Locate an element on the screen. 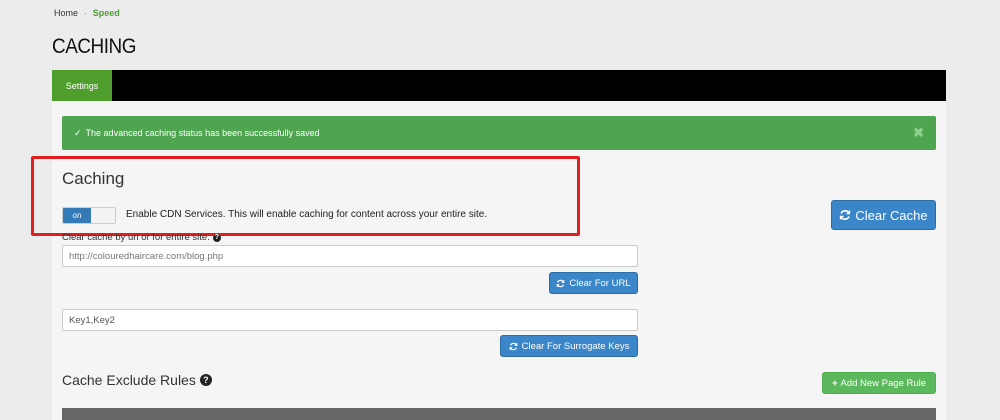  clear-for-url-button: Clear For URL is located at coordinates (593, 283).